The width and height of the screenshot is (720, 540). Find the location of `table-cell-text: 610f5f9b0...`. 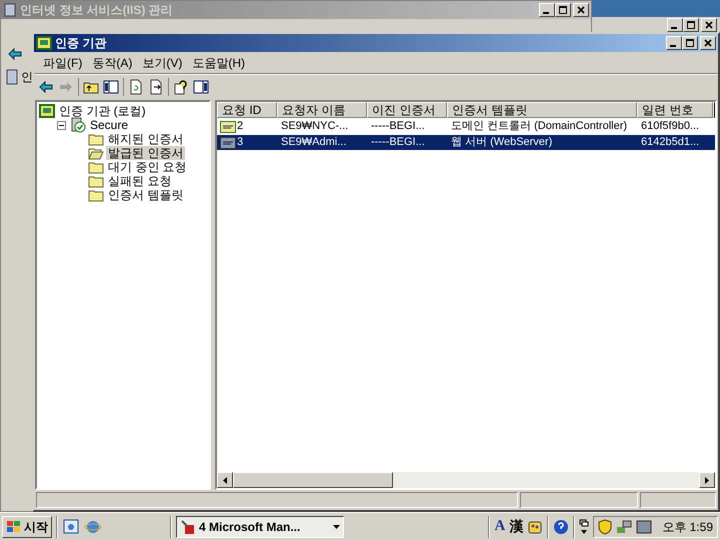

table-cell-text: 610f5f9b0... is located at coordinates (670, 126).